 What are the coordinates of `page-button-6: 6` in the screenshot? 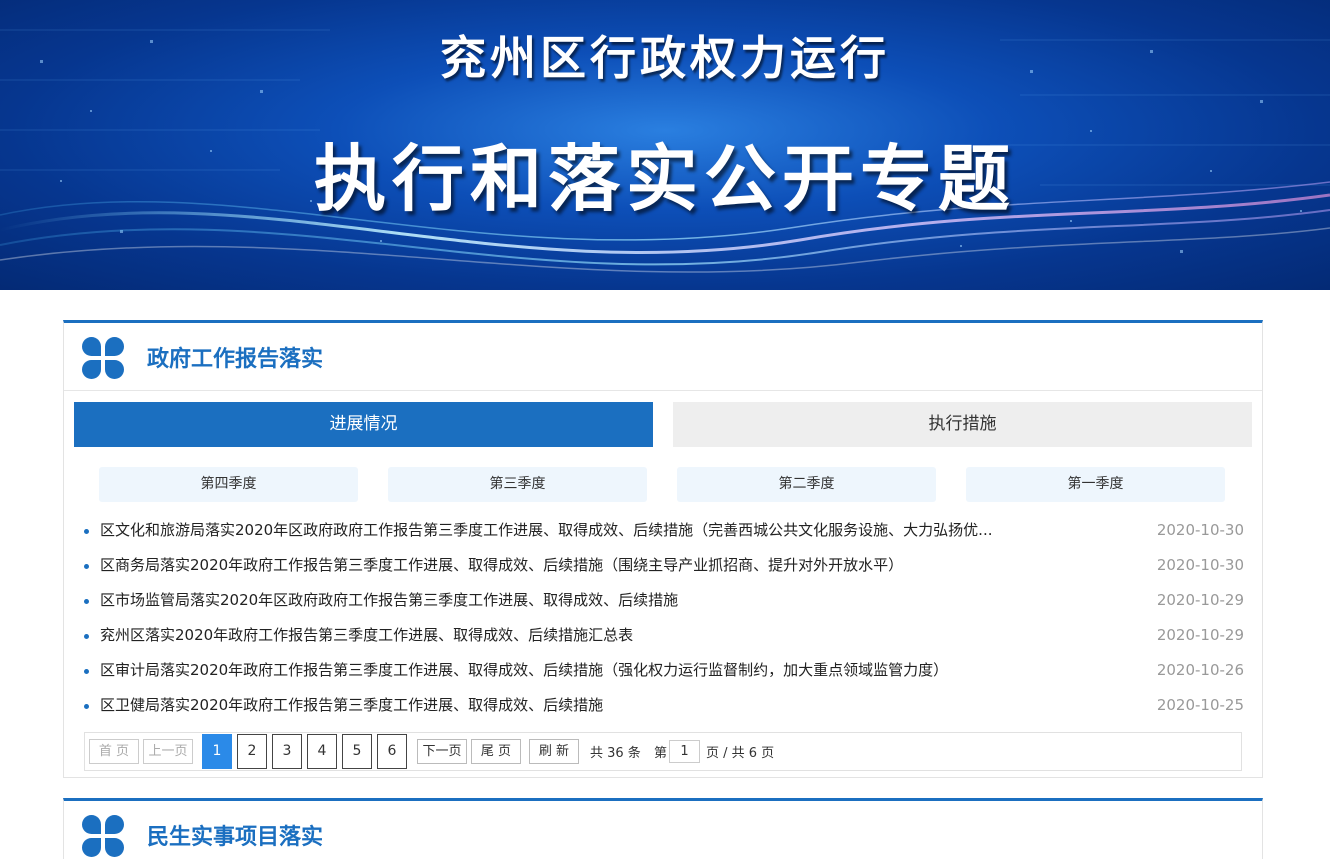 It's located at (392, 751).